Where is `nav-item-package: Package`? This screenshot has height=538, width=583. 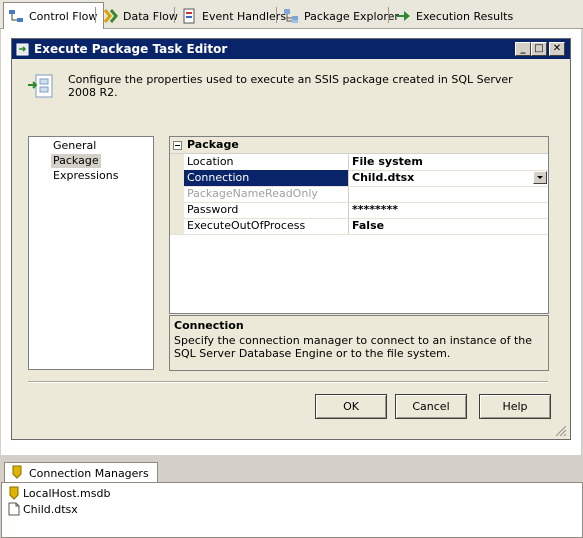 nav-item-package: Package is located at coordinates (76, 161).